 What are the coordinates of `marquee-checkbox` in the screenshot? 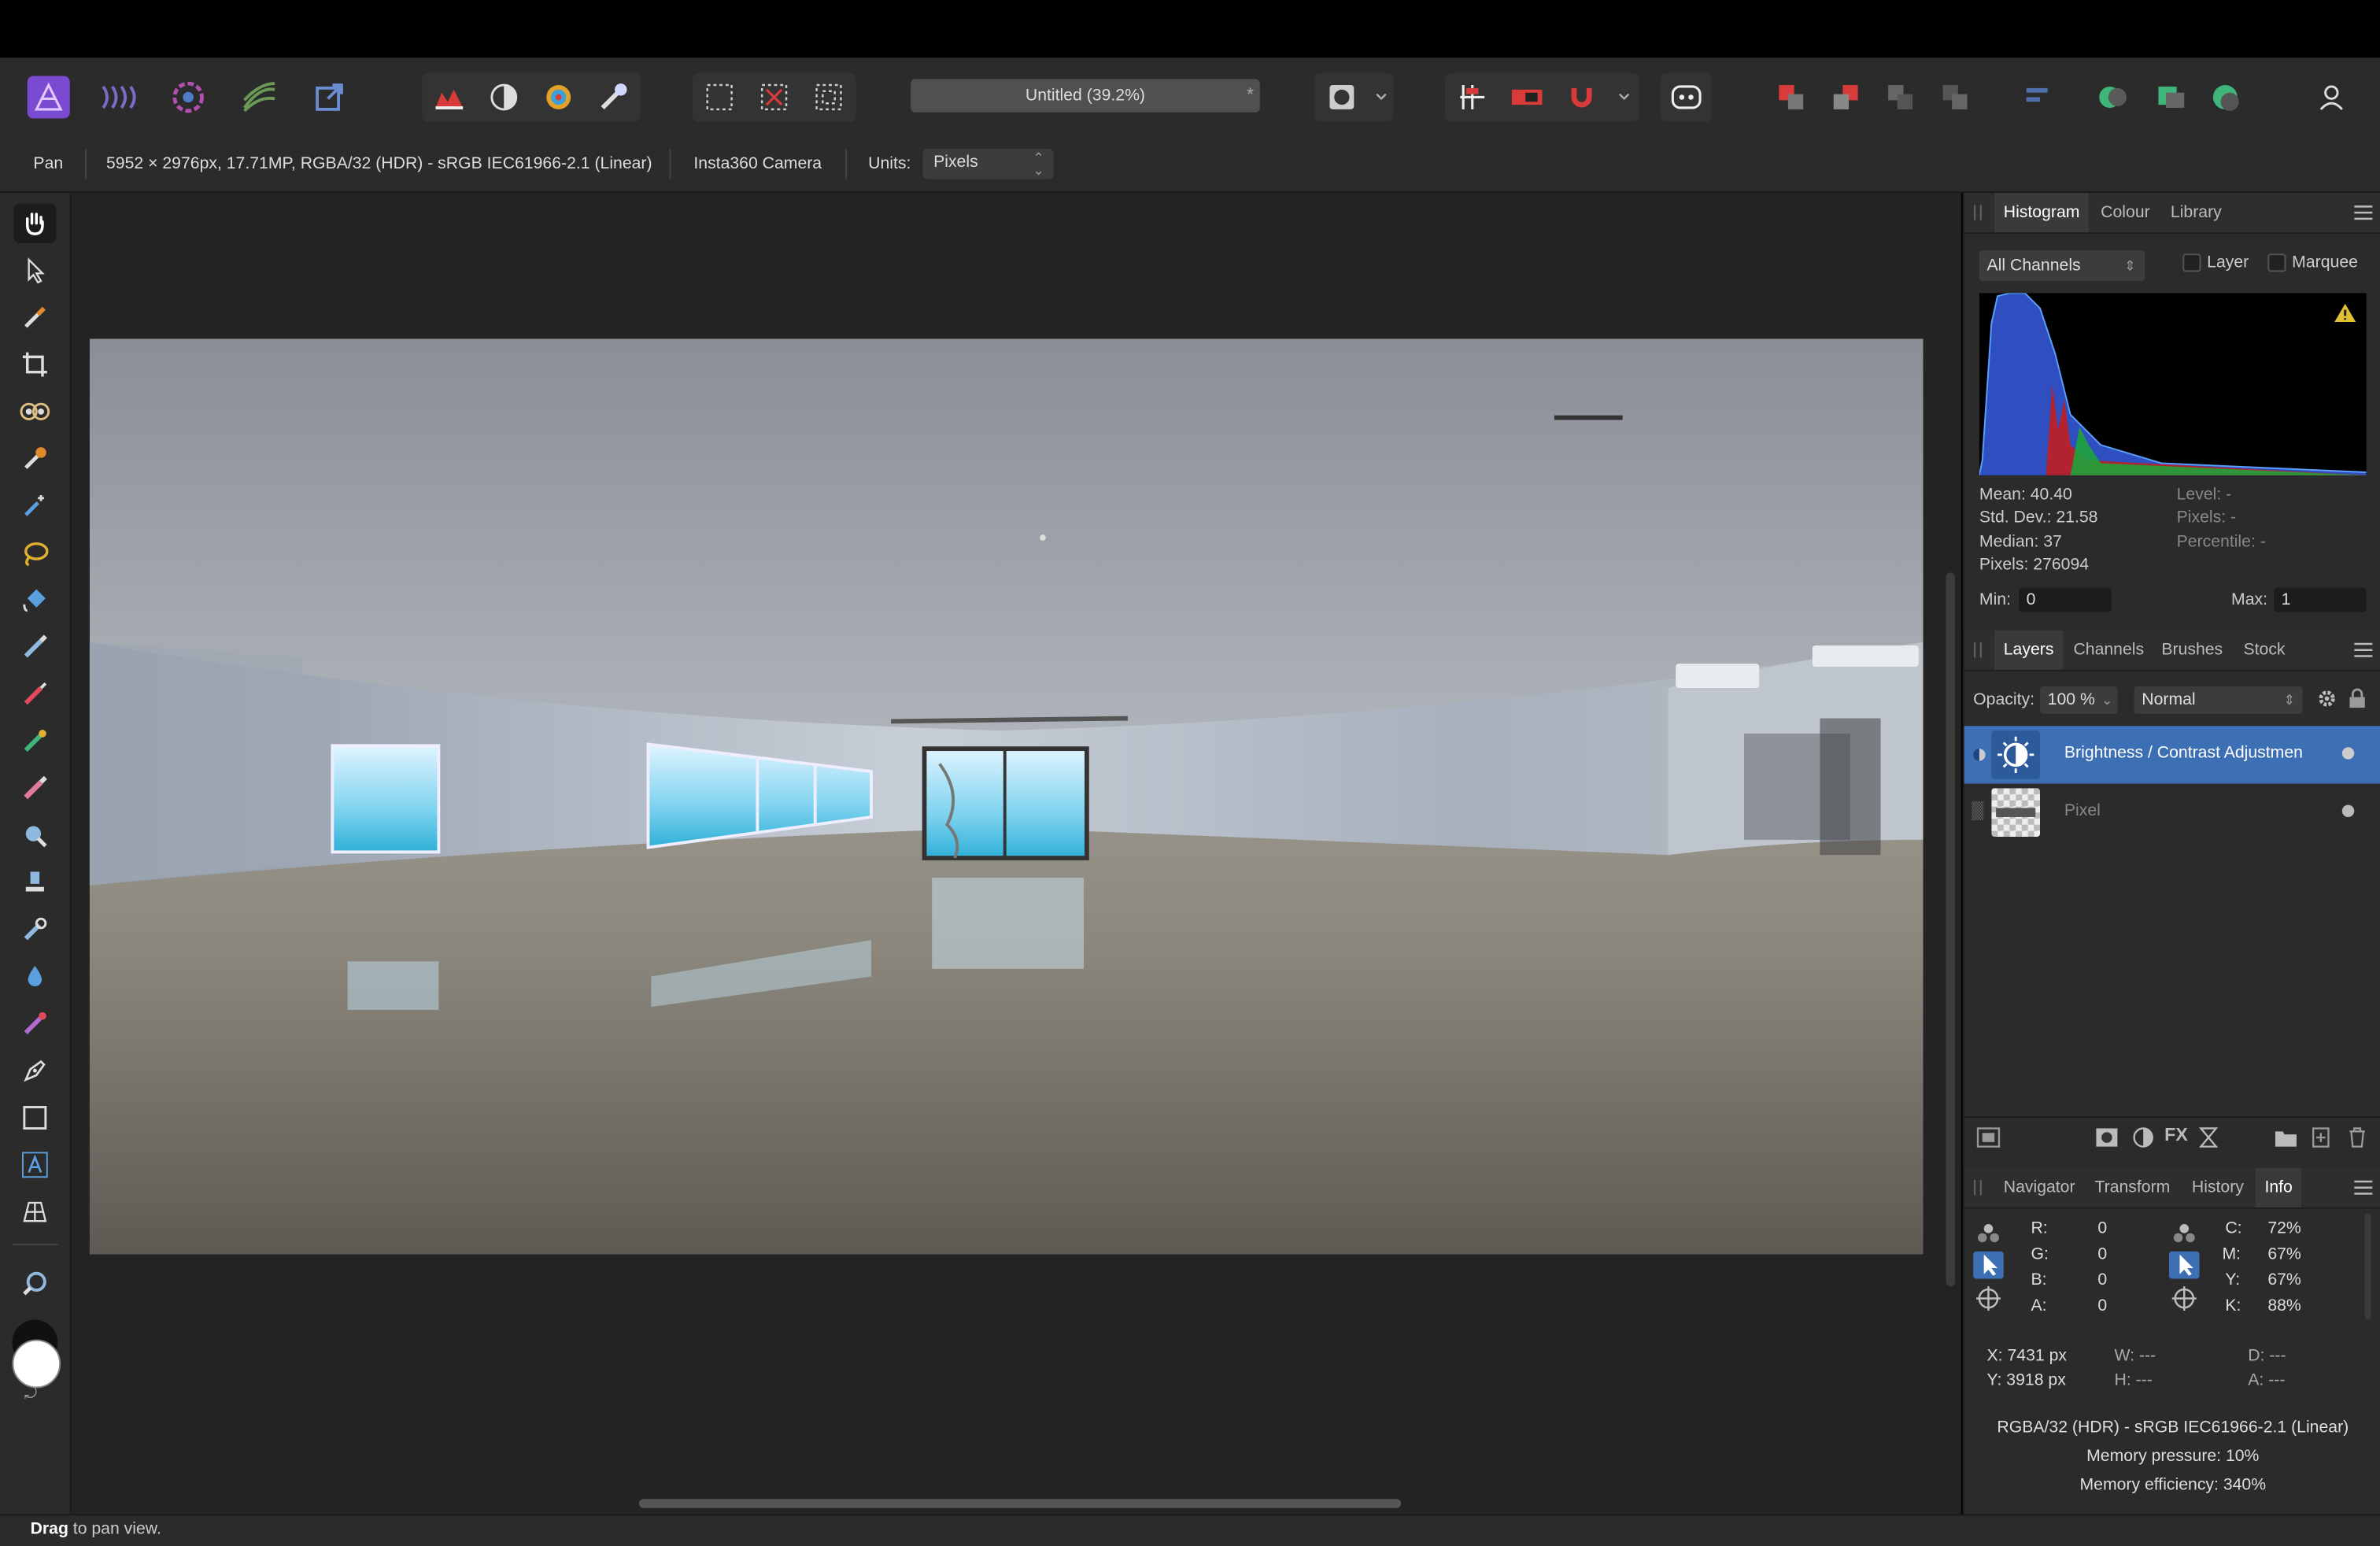 It's located at (2276, 262).